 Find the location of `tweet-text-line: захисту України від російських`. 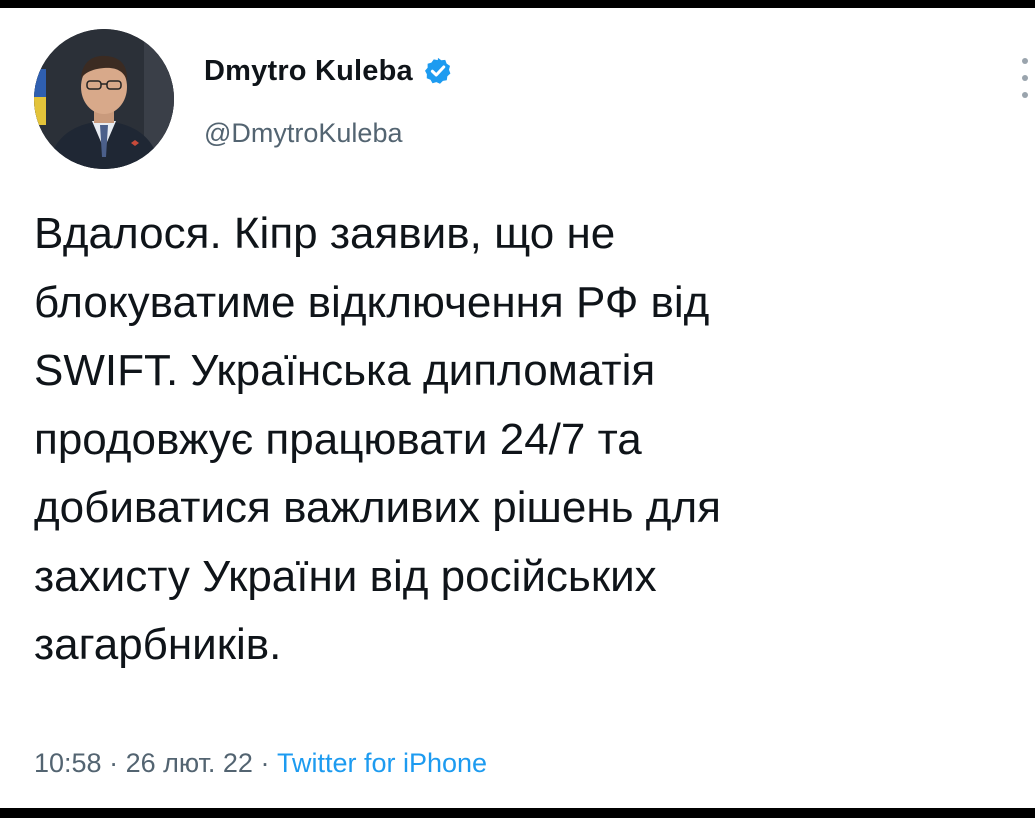

tweet-text-line: захисту України від російських is located at coordinates (345, 576).